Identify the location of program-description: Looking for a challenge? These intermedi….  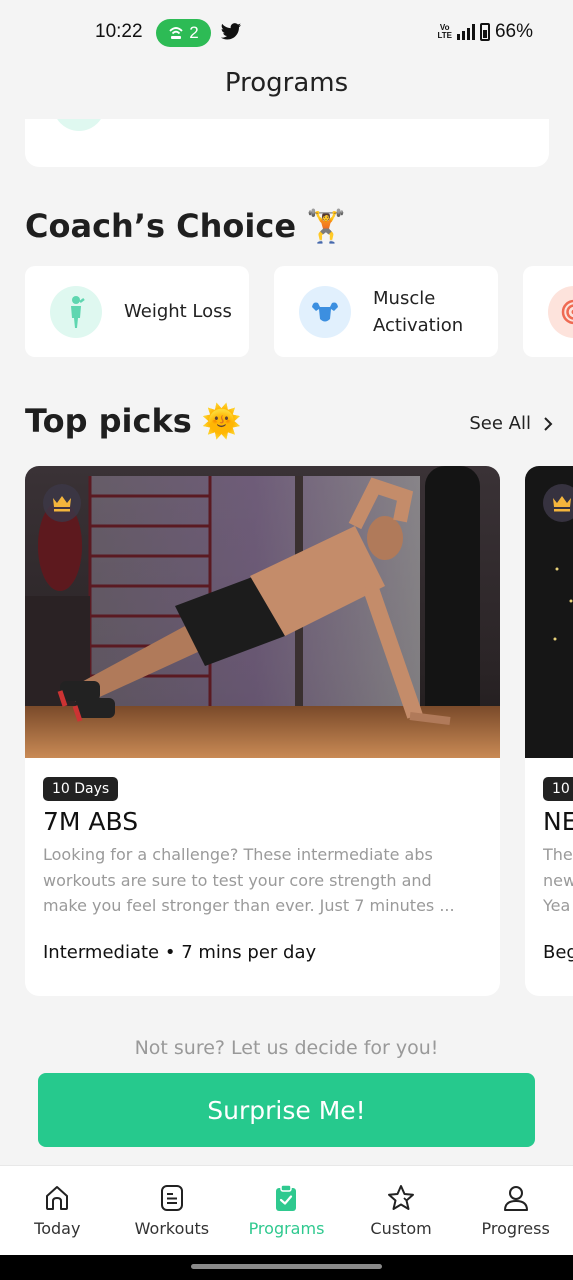
(262, 880).